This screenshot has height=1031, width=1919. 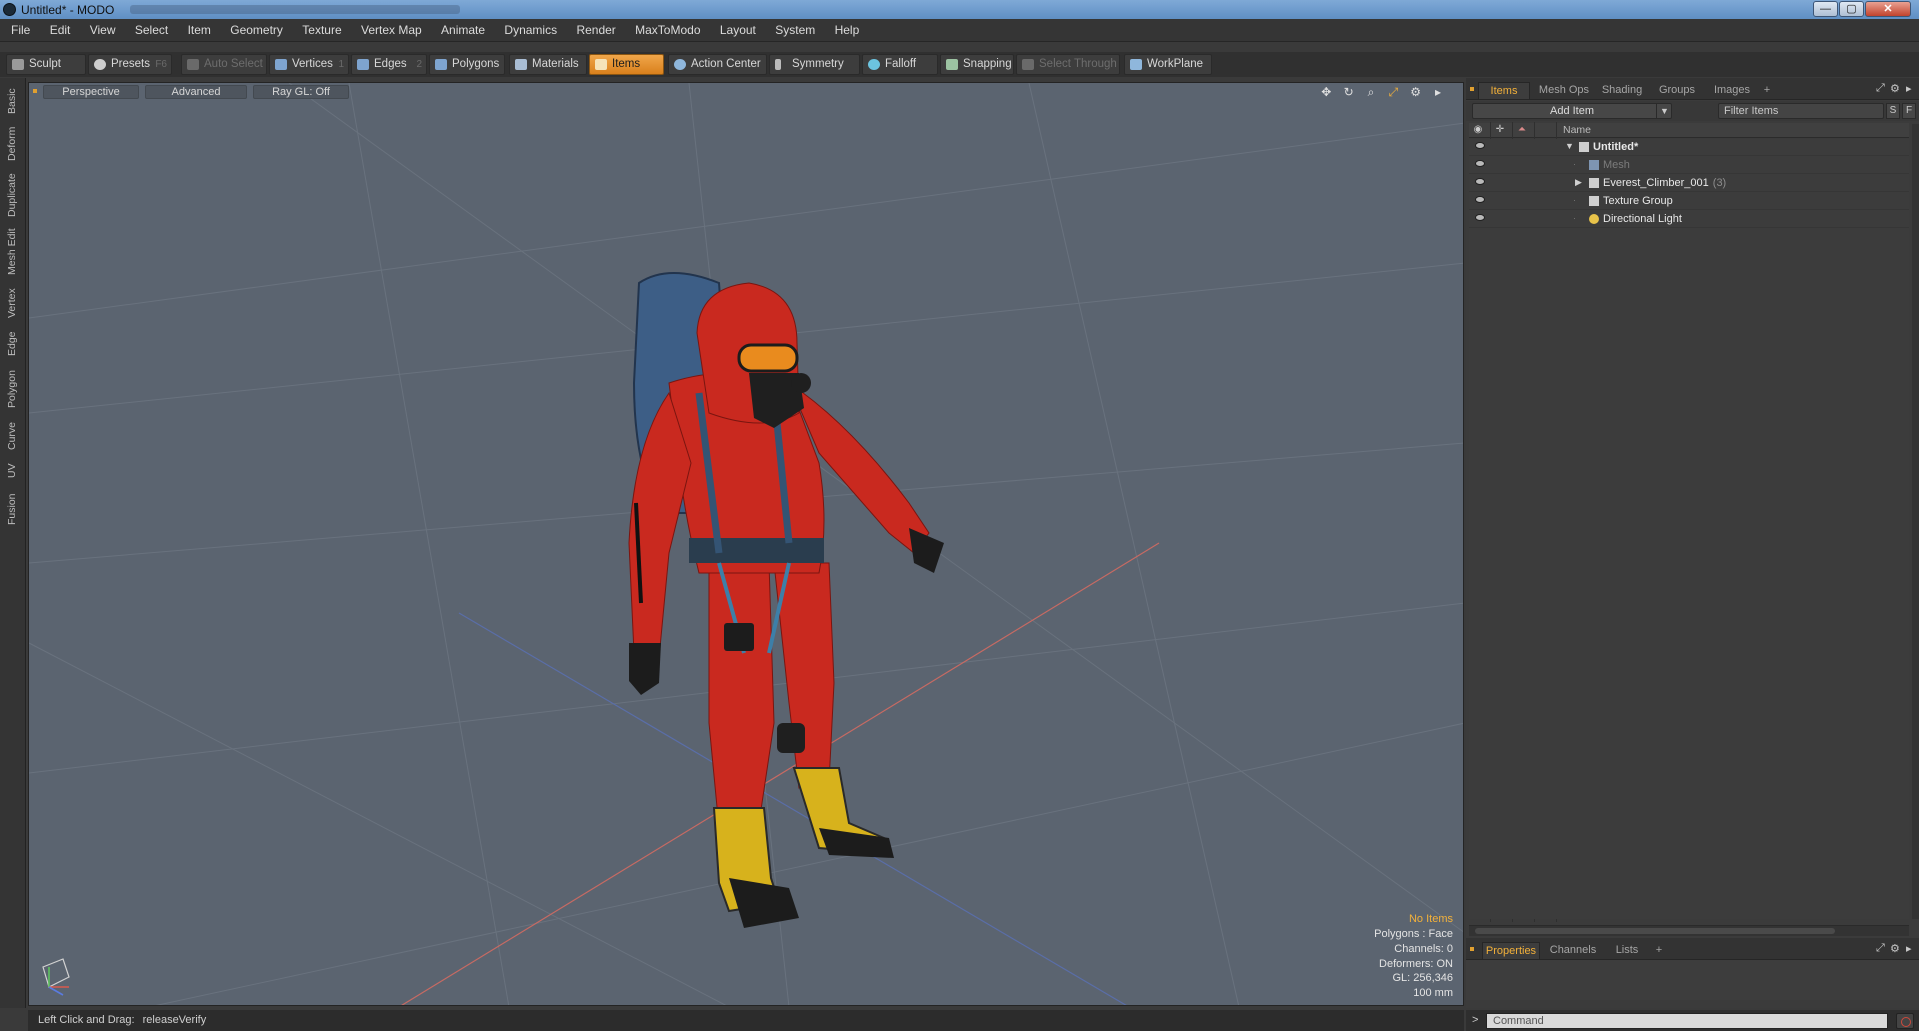 What do you see at coordinates (1500, 130) in the screenshot?
I see `lock-column-icon: ✛` at bounding box center [1500, 130].